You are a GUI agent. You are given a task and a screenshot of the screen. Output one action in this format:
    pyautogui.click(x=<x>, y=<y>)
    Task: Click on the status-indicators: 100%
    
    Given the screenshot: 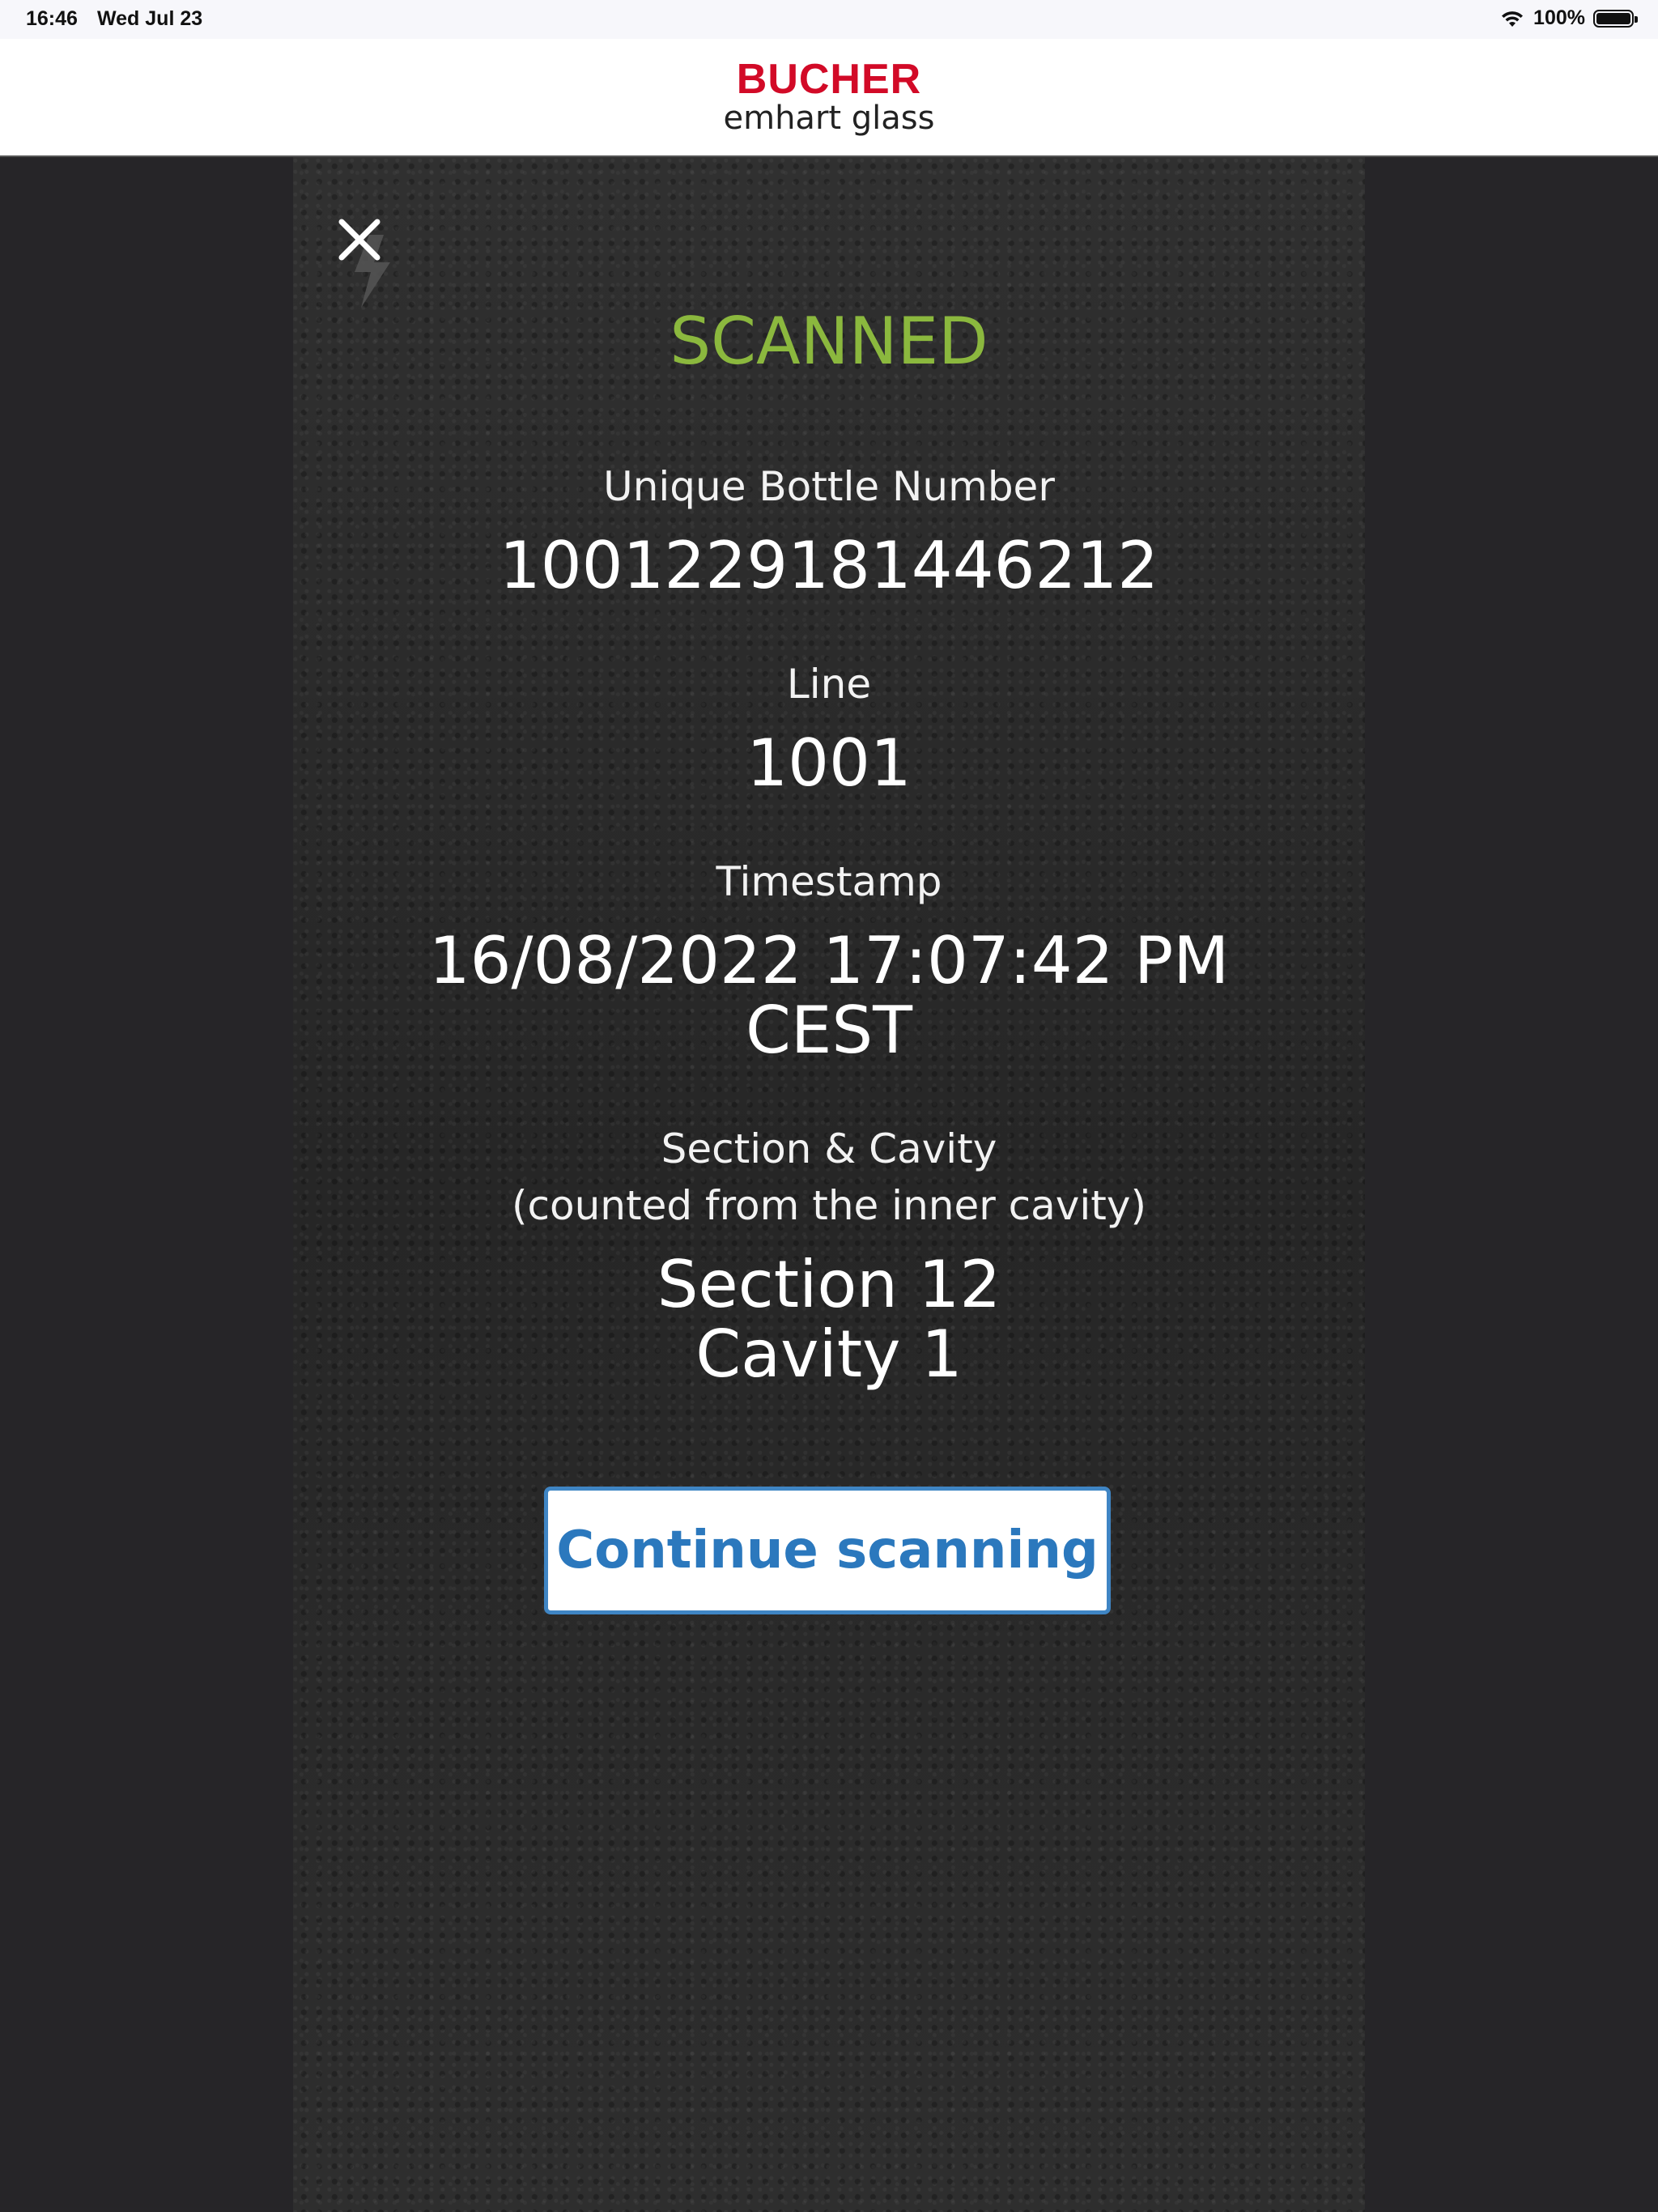 What is the action you would take?
    pyautogui.click(x=1568, y=18)
    